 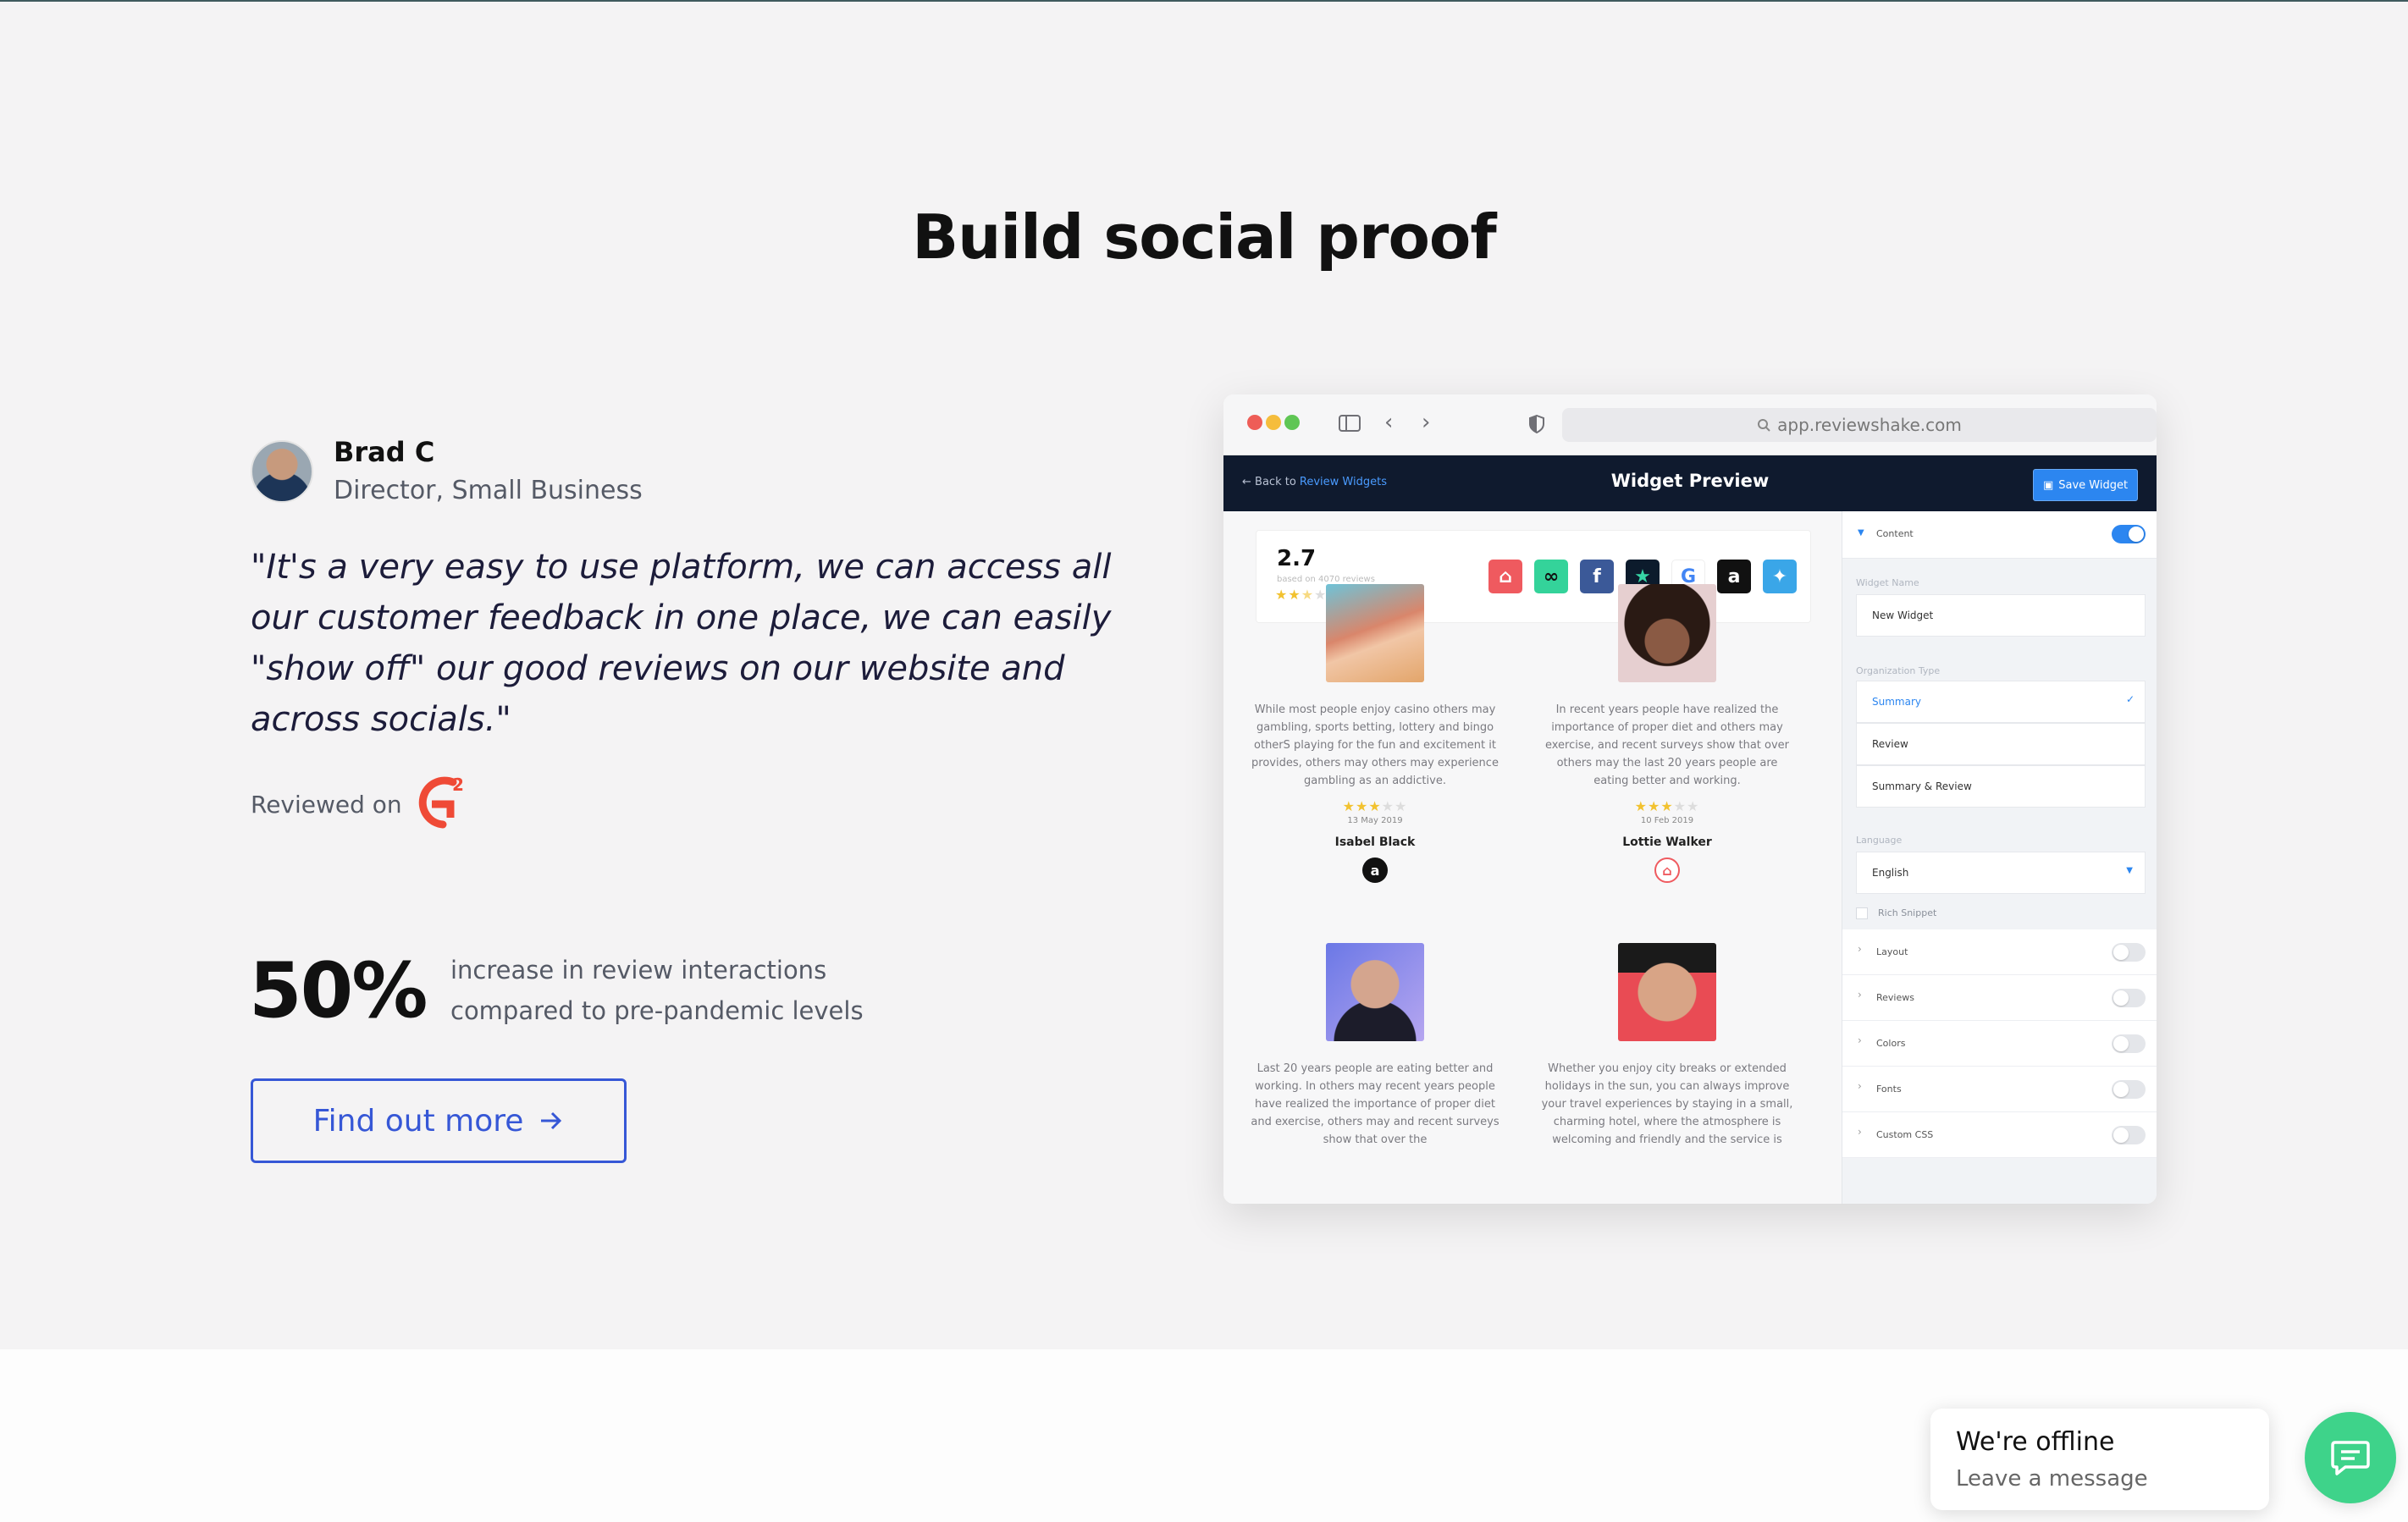 I want to click on widget-name-input: New Widget, so click(x=2001, y=615).